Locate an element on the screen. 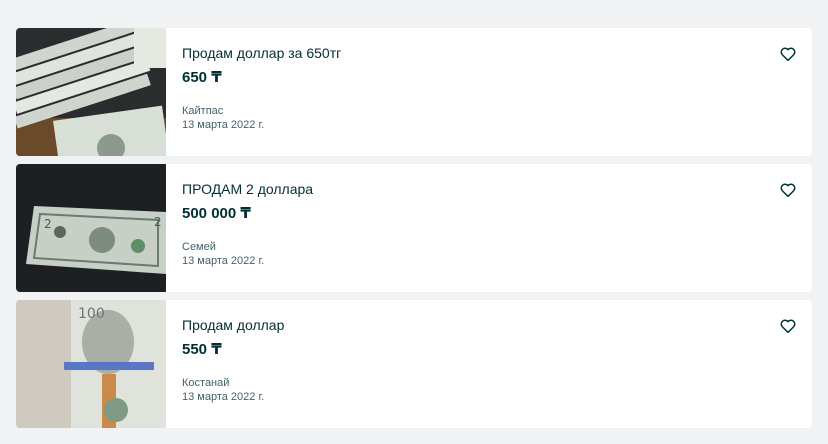  listing-title: Продам доллар за 650тг is located at coordinates (489, 53).